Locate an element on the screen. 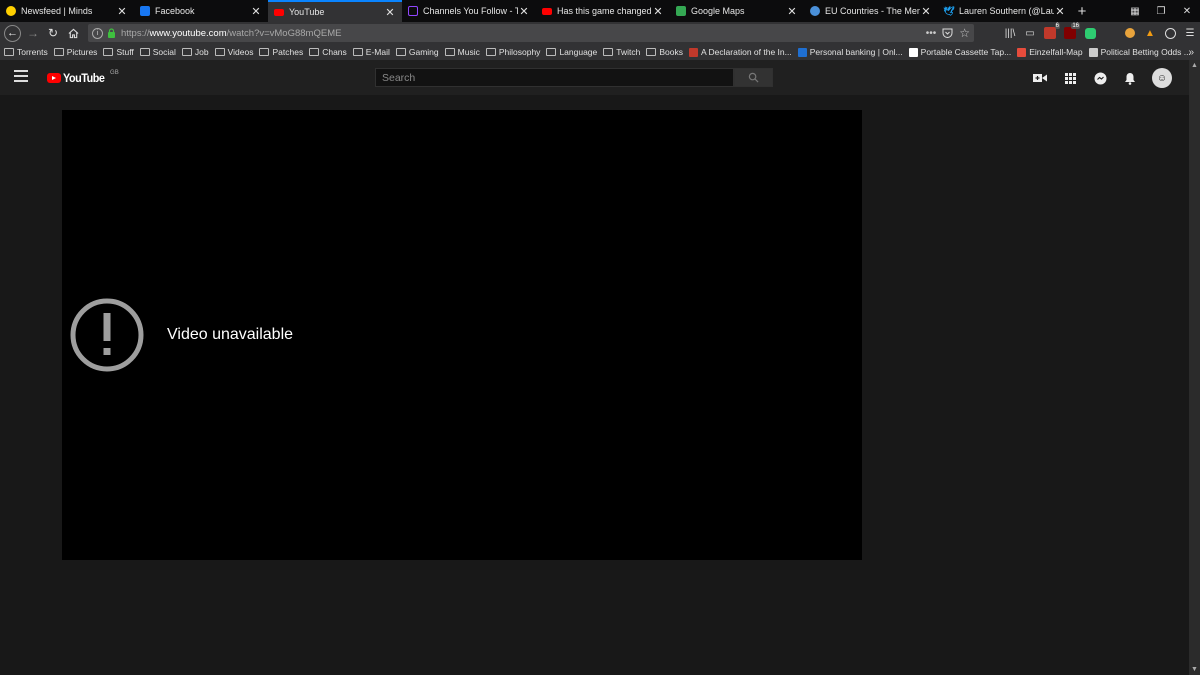  reload-button: ↻ is located at coordinates (53, 33).